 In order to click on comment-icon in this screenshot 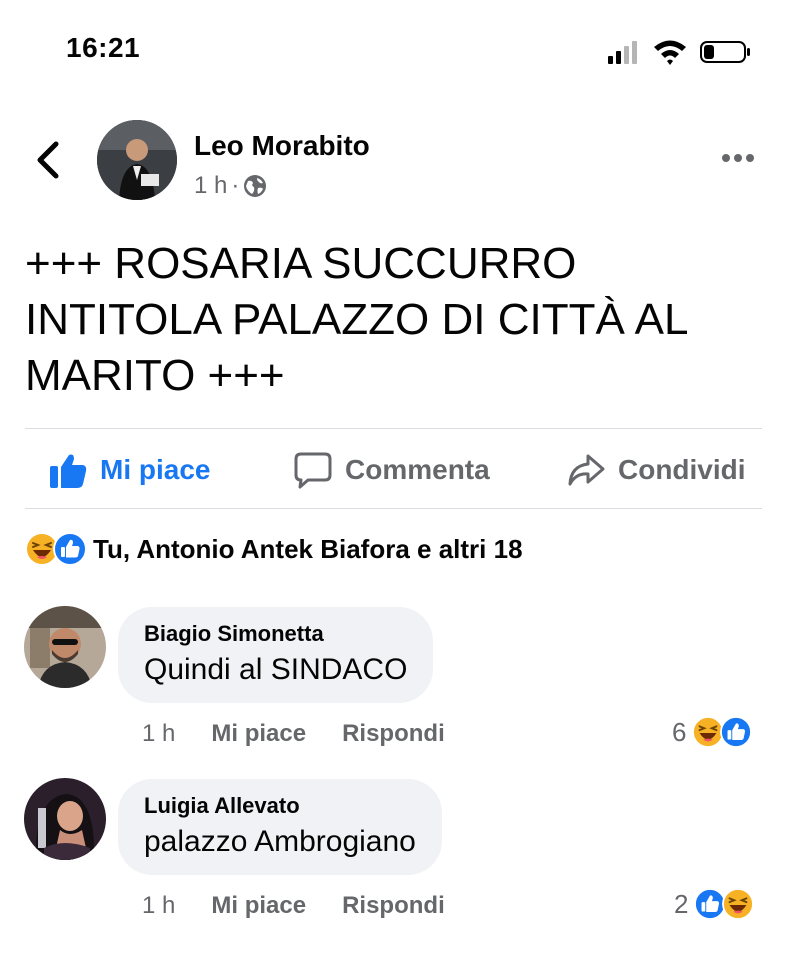, I will do `click(313, 470)`.